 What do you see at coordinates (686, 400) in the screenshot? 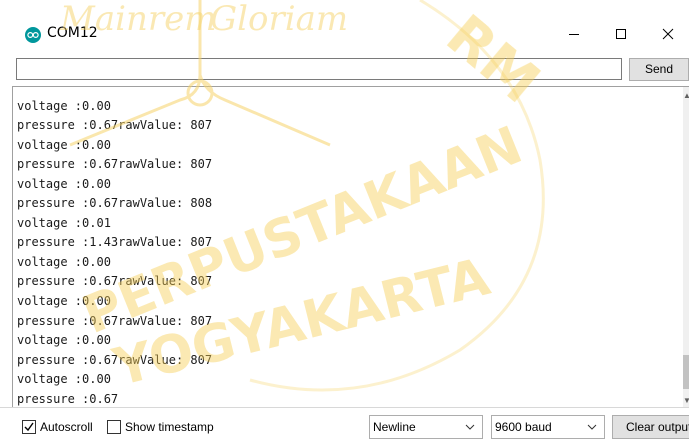
I see `scroll-down-arrow-icon: ▼` at bounding box center [686, 400].